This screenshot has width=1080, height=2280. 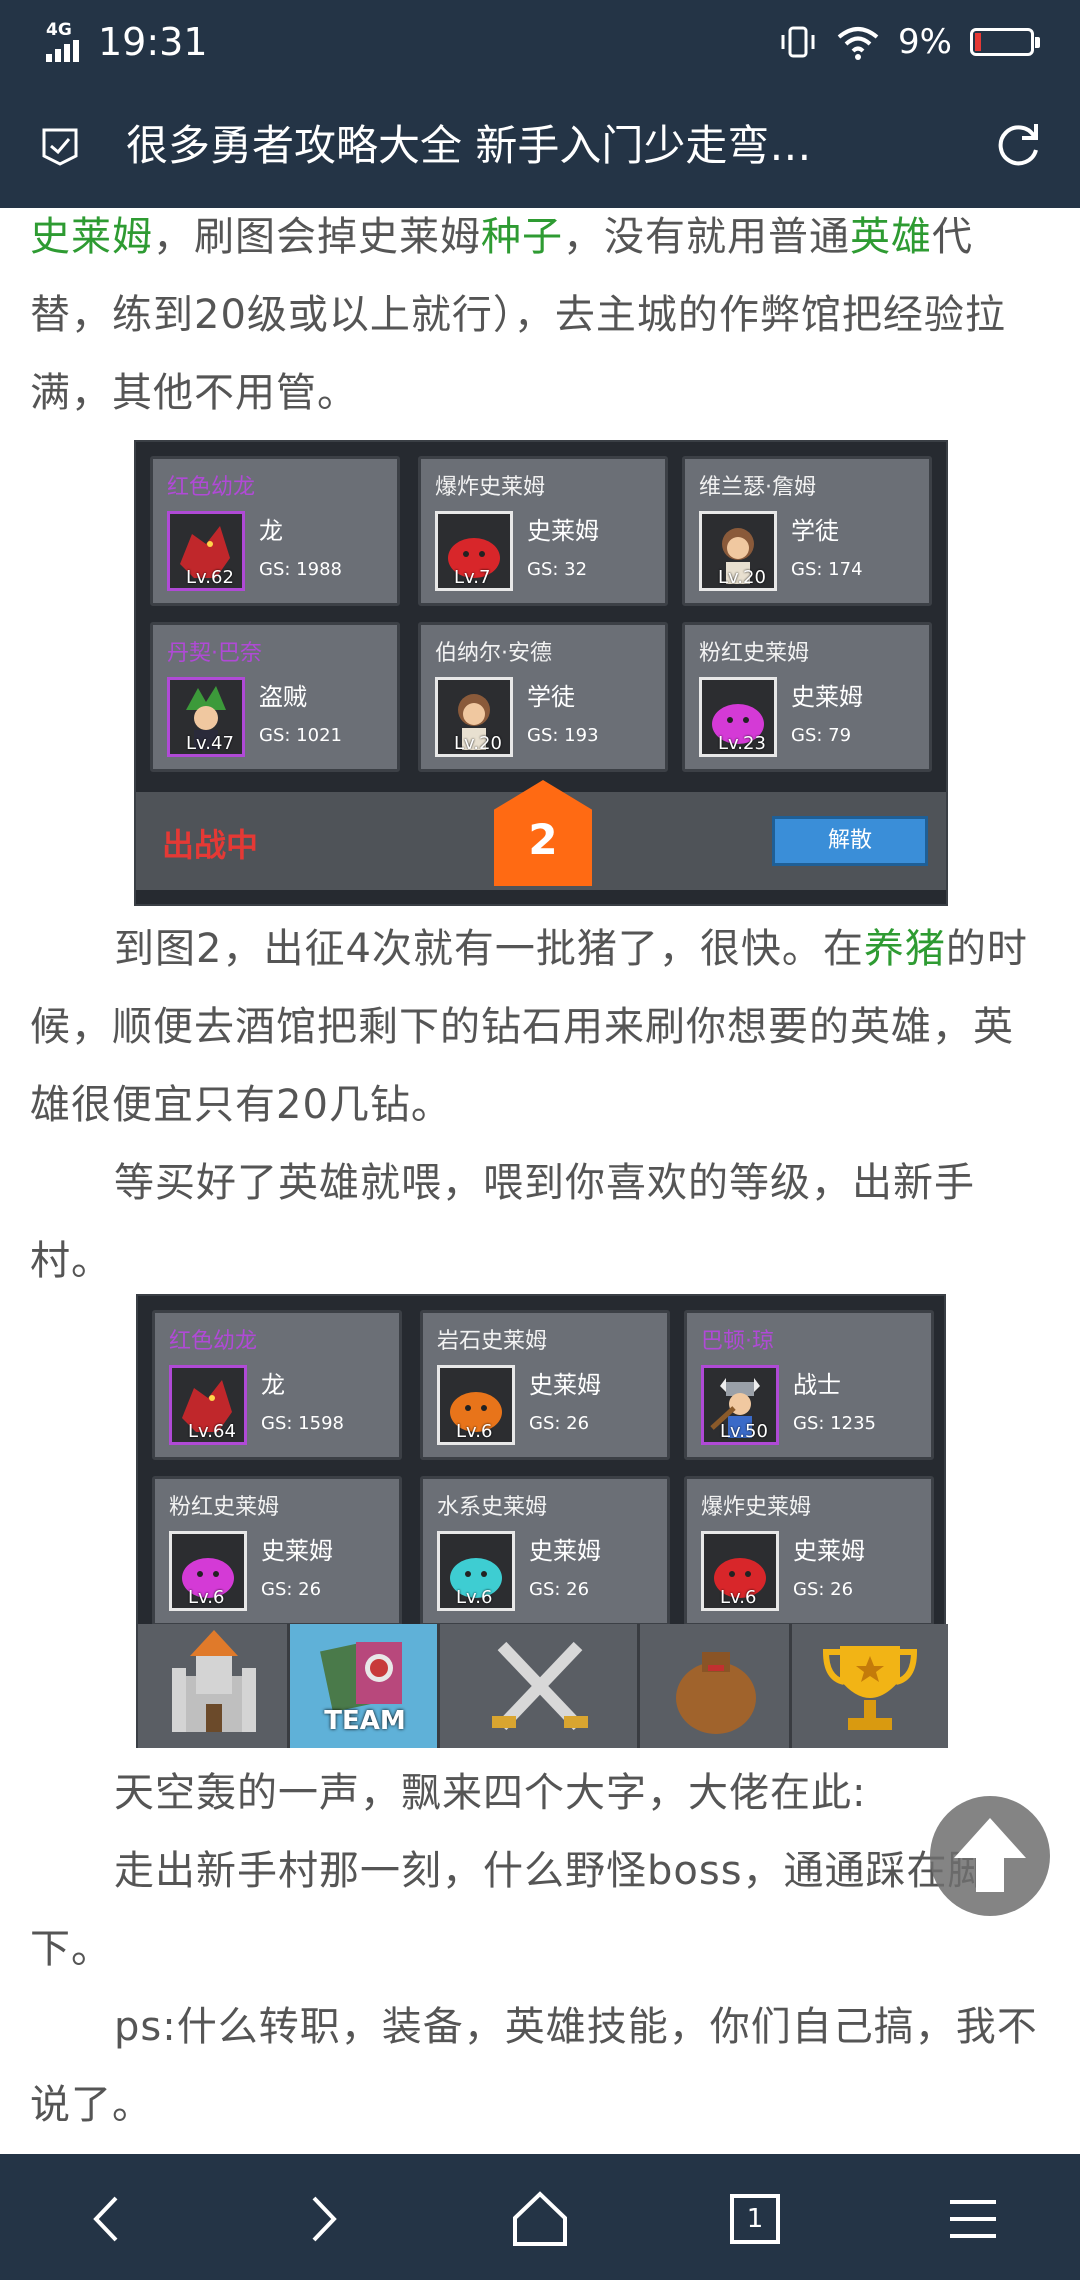 What do you see at coordinates (502, 1222) in the screenshot?
I see `paragraph: 等买好了英雄就喂，喂到你喜欢的等级，出新手村。` at bounding box center [502, 1222].